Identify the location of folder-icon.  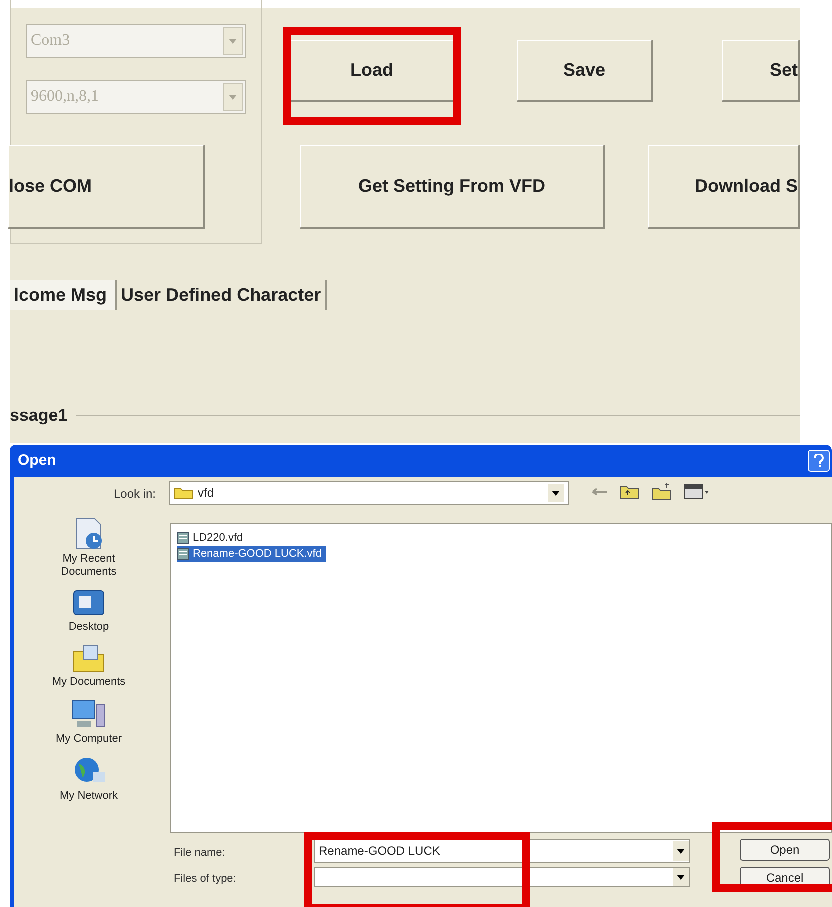
(184, 493).